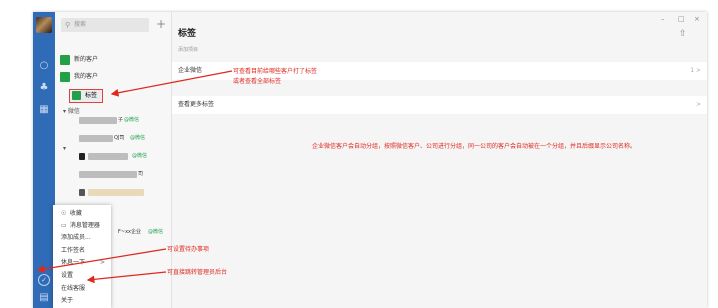 The height and width of the screenshot is (308, 718). What do you see at coordinates (71, 110) in the screenshot?
I see `group-wechat: ▾ 微信` at bounding box center [71, 110].